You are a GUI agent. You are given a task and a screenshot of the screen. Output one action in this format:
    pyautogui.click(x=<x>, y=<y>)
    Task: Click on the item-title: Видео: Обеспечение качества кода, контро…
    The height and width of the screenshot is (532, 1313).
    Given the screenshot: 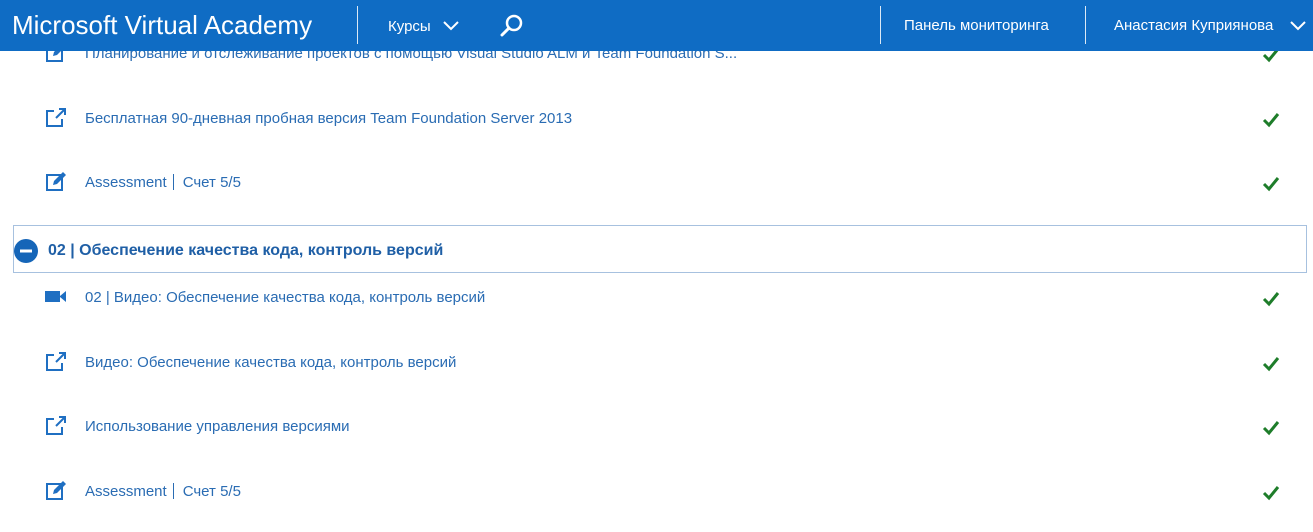 What is the action you would take?
    pyautogui.click(x=270, y=363)
    